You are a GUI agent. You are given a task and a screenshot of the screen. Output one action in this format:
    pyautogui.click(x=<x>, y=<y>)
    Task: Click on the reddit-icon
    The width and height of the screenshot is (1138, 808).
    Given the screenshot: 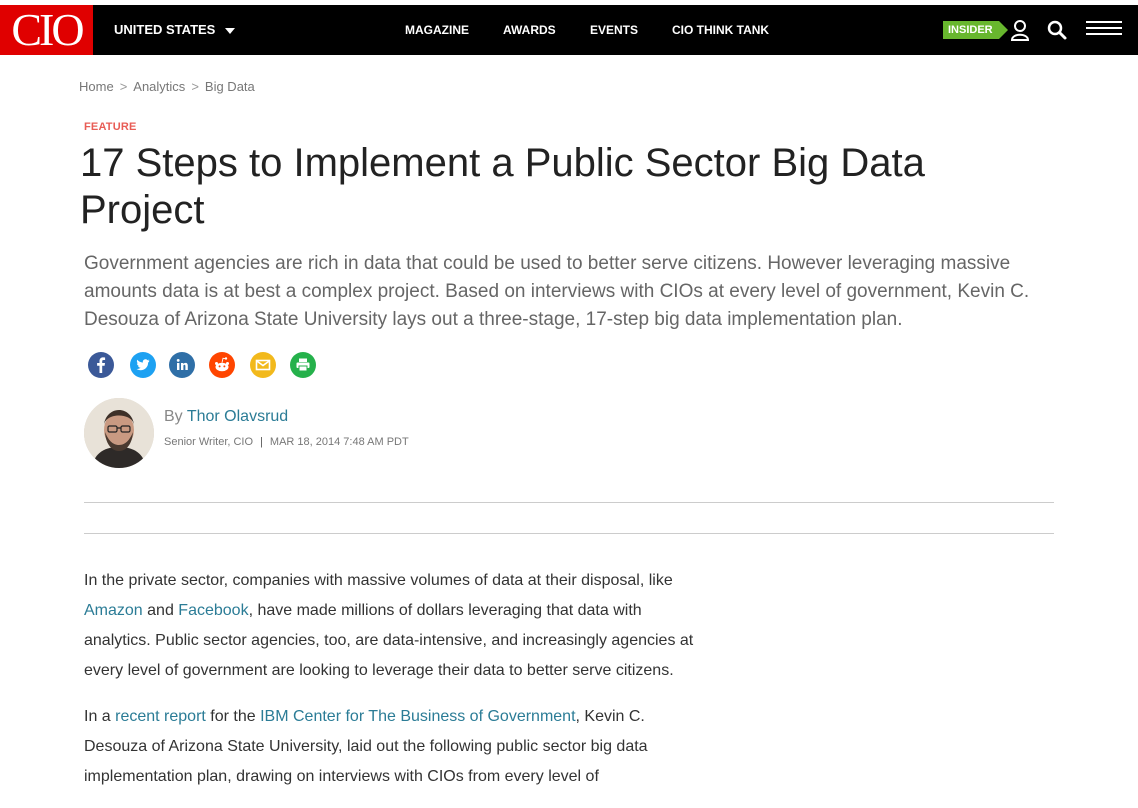 What is the action you would take?
    pyautogui.click(x=222, y=365)
    